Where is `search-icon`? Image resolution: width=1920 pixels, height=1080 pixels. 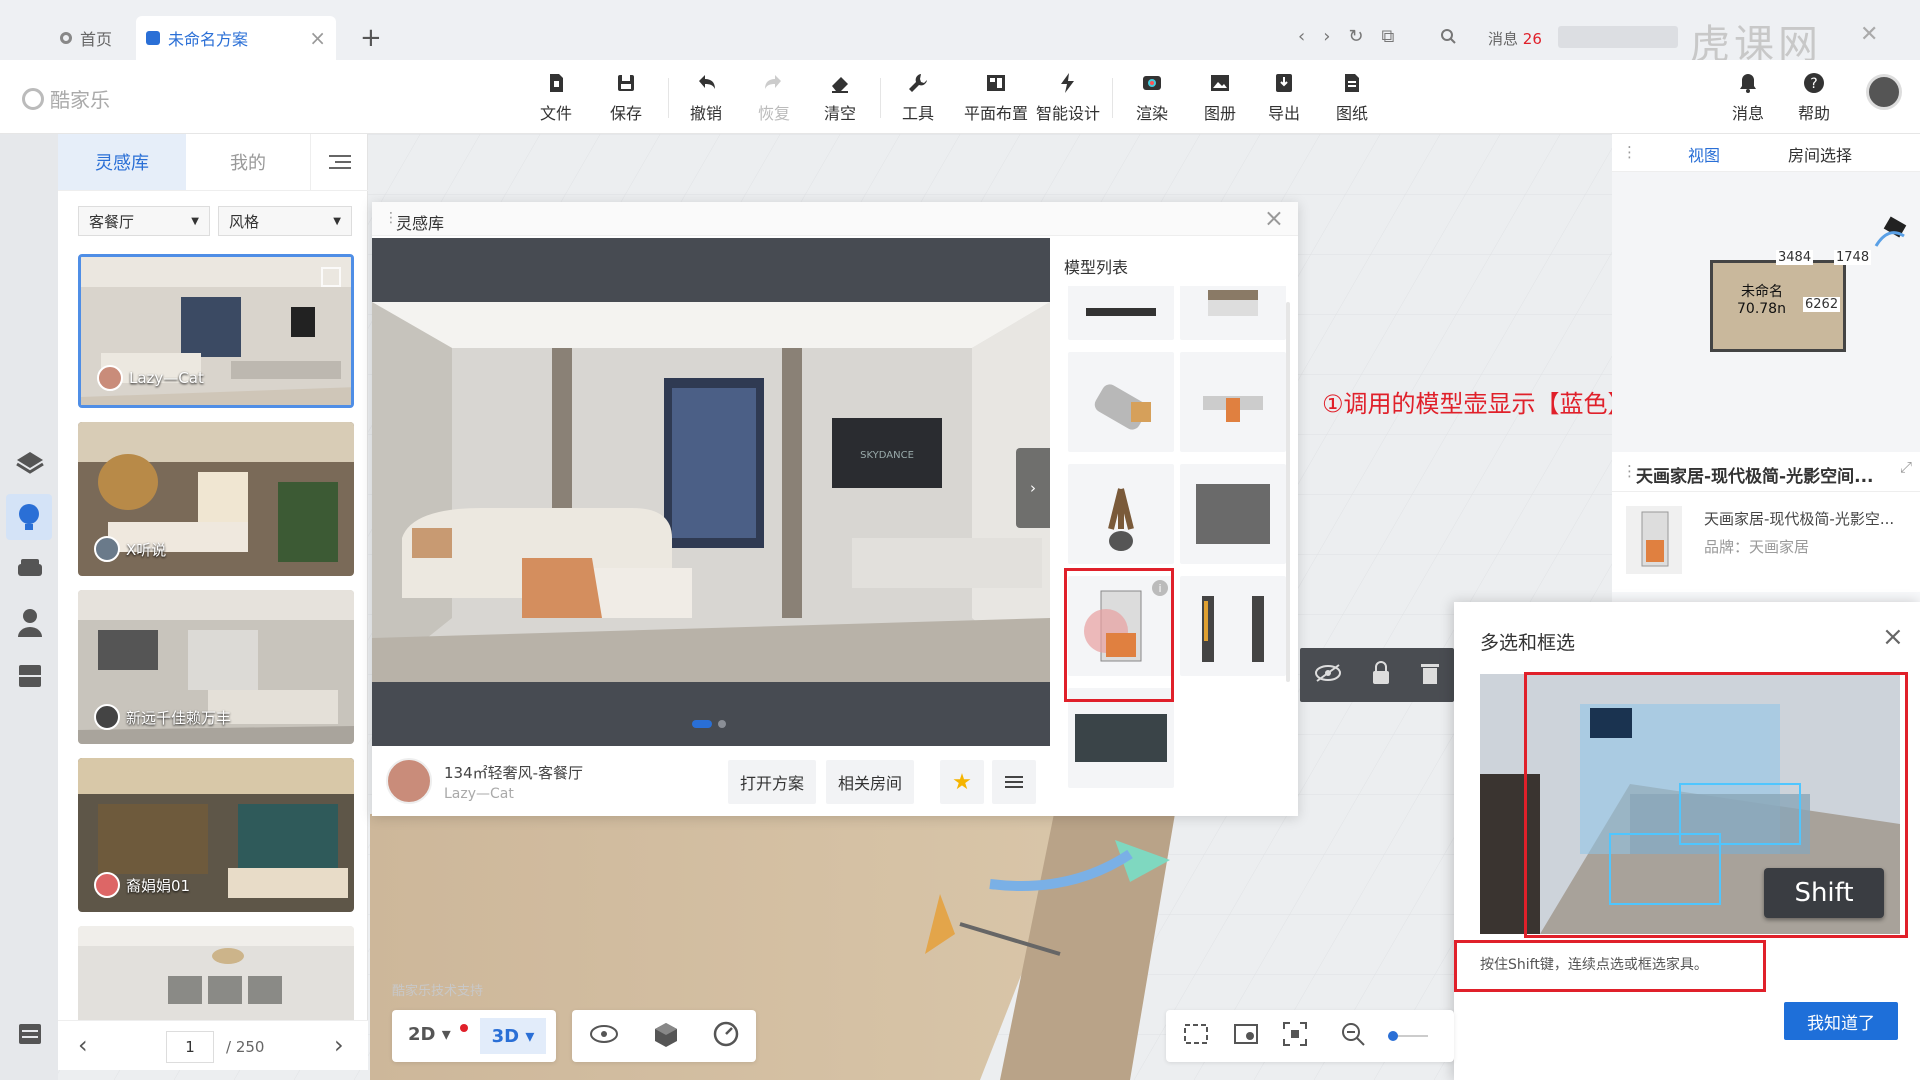 search-icon is located at coordinates (1448, 38).